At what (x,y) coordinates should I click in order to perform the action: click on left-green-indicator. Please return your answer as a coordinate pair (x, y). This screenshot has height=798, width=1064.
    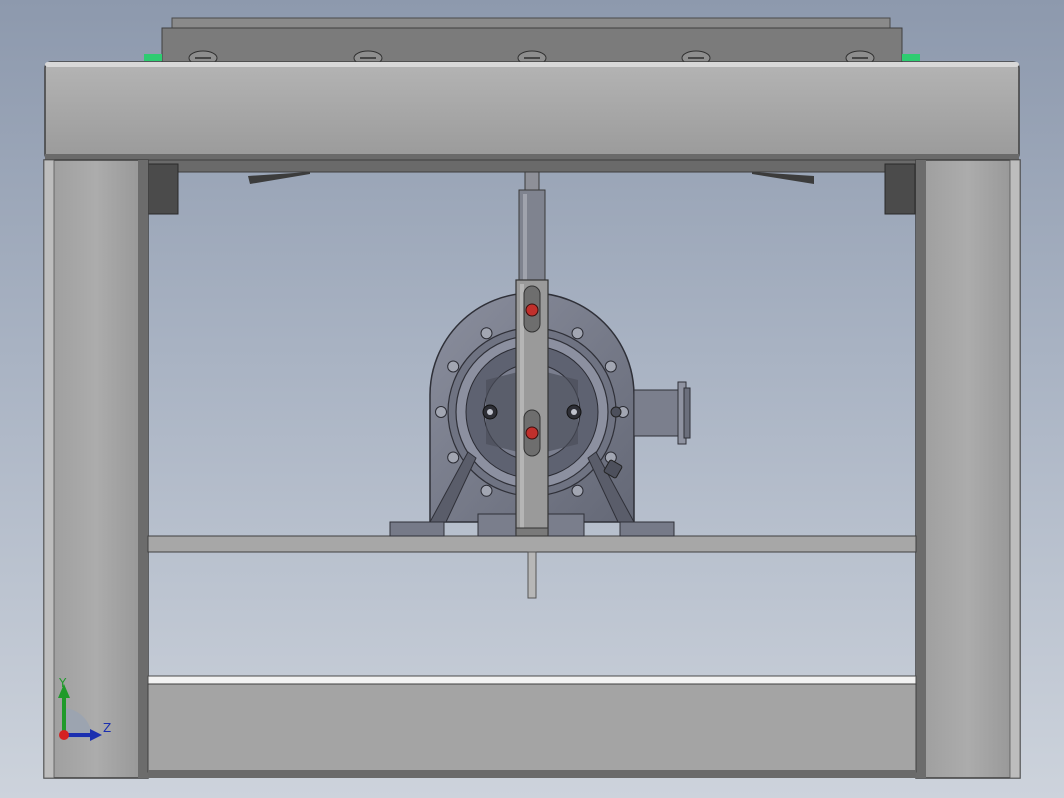
    Looking at the image, I should click on (153, 57).